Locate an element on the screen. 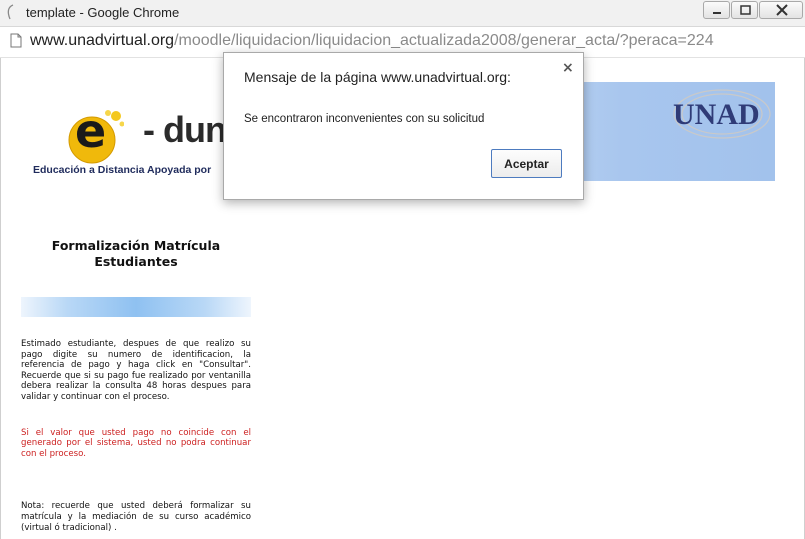  dialog-close-icon: × is located at coordinates (568, 68).